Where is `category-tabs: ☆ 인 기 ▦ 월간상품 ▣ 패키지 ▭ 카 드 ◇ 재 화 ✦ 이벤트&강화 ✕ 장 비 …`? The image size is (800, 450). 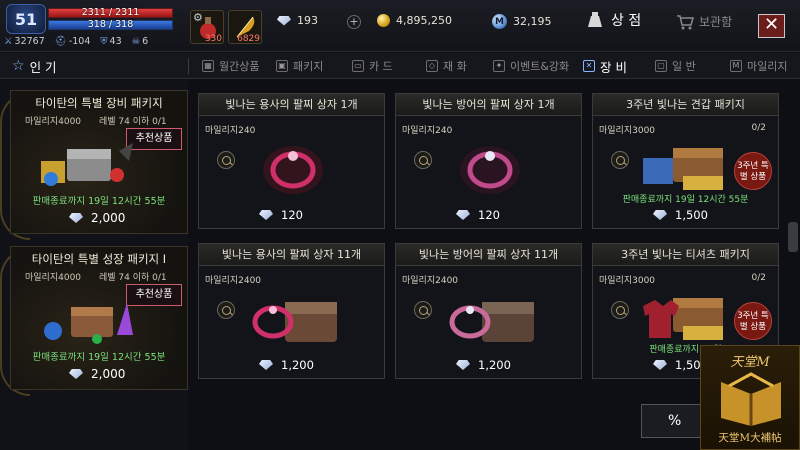
category-tabs: ☆ 인 기 ▦ 월간상품 ▣ 패키지 ▭ 카 드 ◇ 재 화 ✦ 이벤트&강화 ✕ 장 비 … is located at coordinates (400, 66).